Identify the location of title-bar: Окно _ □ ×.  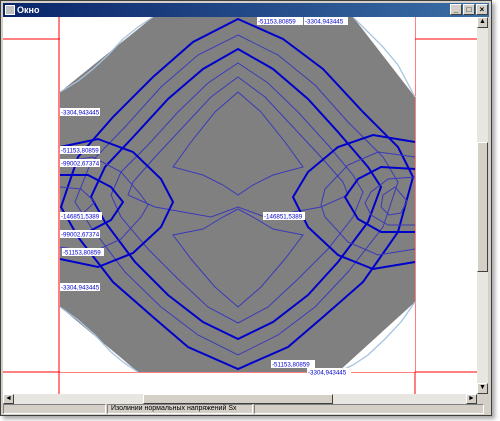
(246, 10).